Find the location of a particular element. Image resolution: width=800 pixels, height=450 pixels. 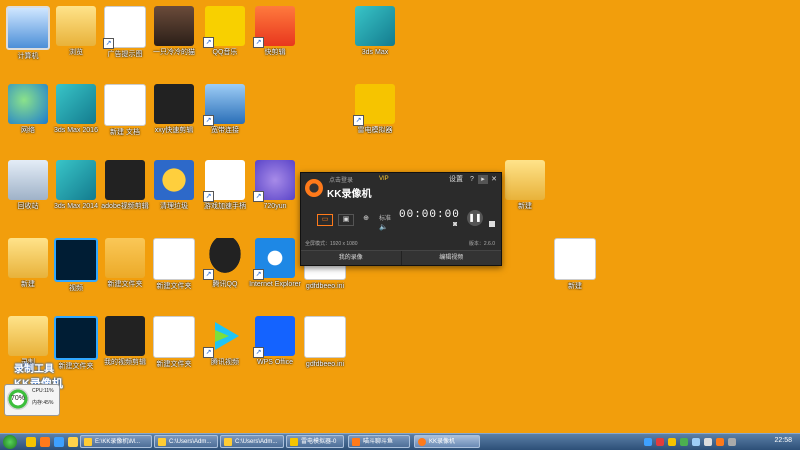

desktop-icon-gamepad: ↗ 游戏加速手柄 is located at coordinates (225, 185).